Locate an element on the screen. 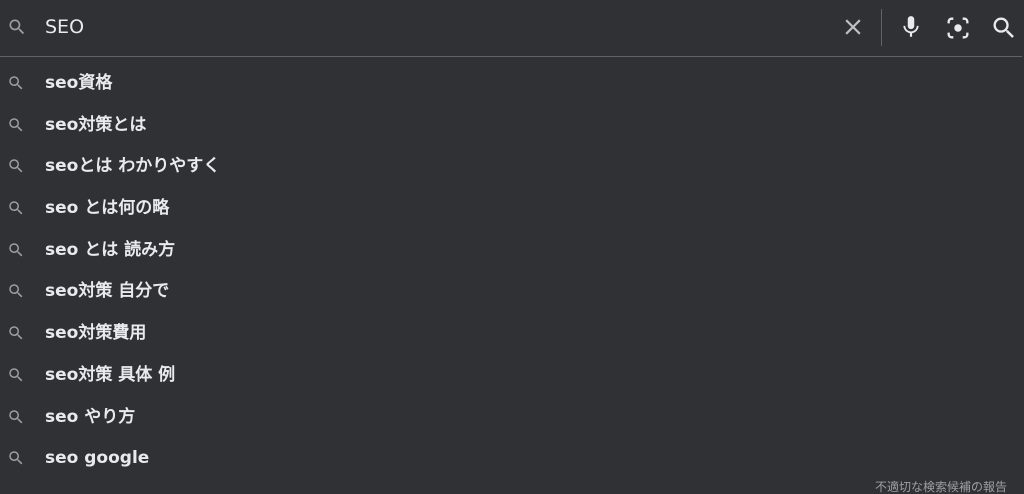 The height and width of the screenshot is (494, 1024). suggestion-text: seo google is located at coordinates (97, 458).